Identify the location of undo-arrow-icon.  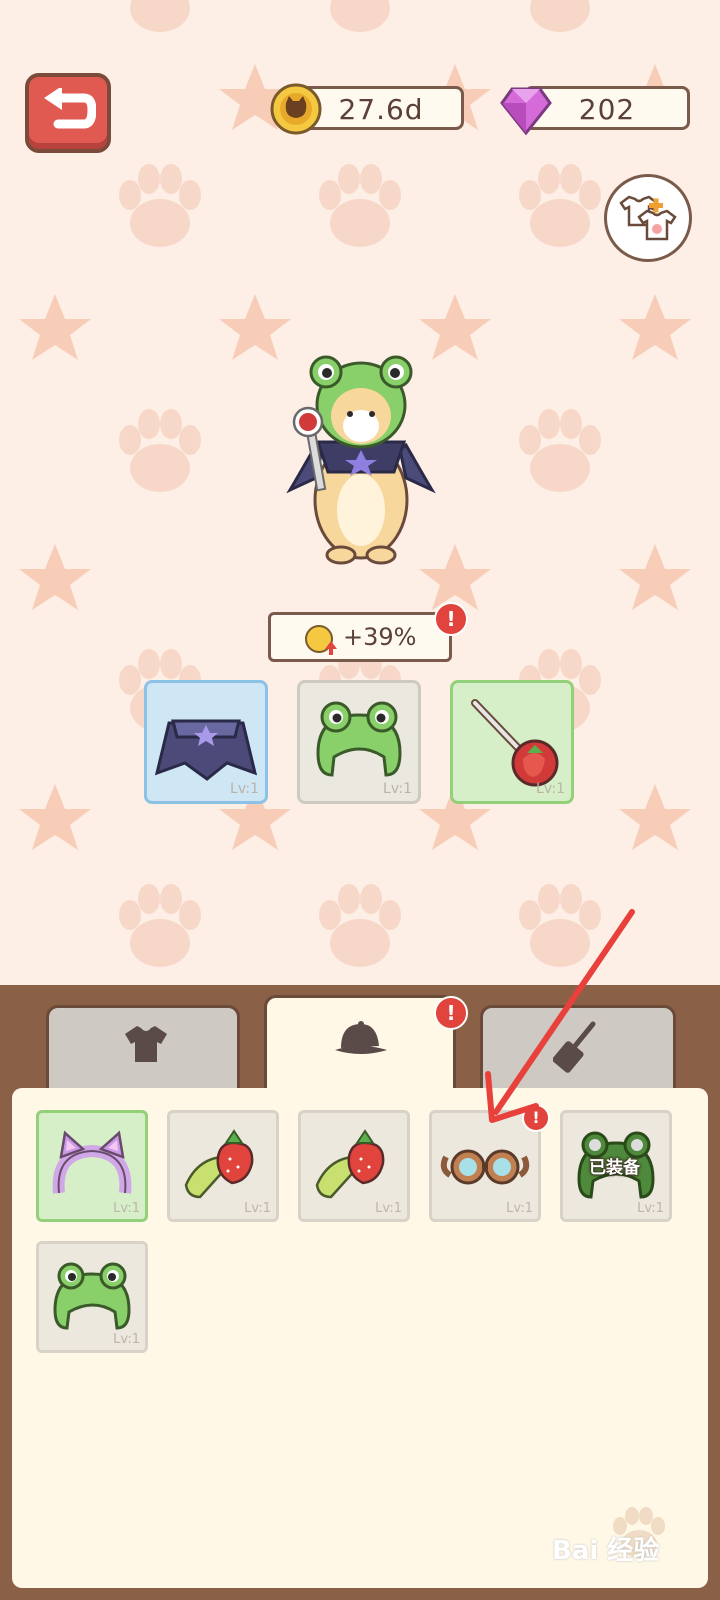
(70, 108).